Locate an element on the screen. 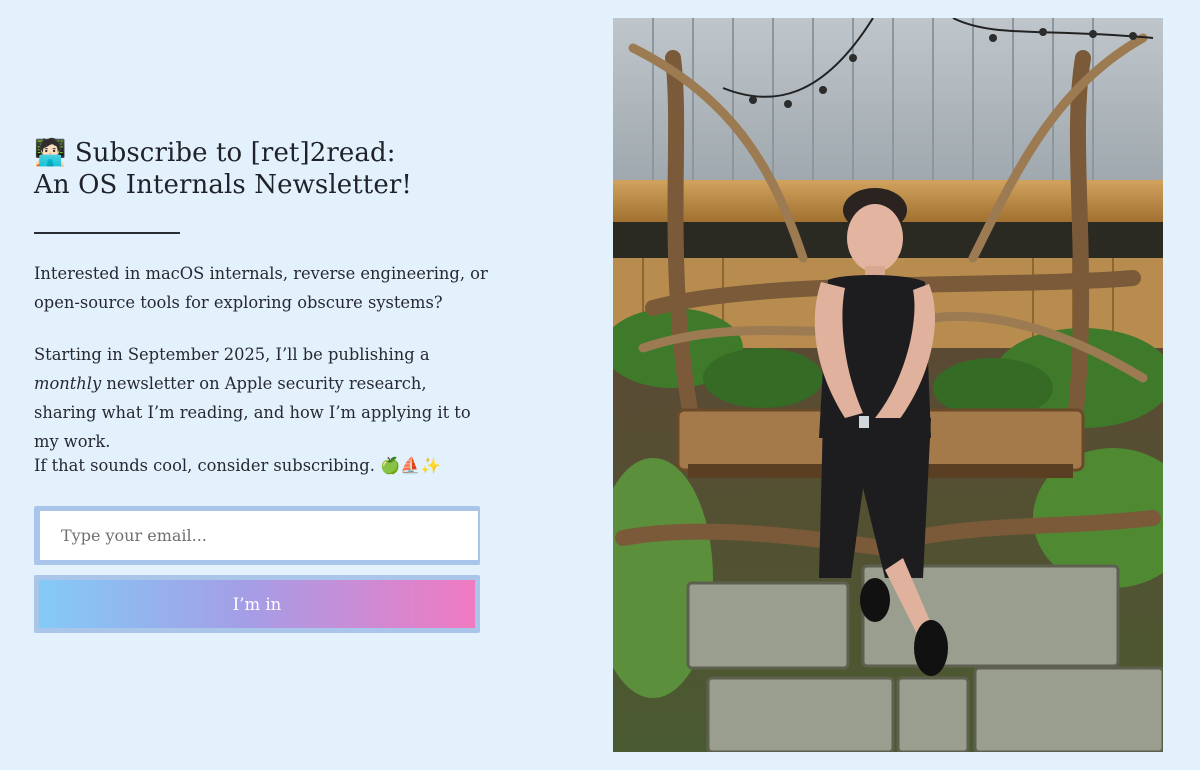 The height and width of the screenshot is (770, 1200). technologist-emoji-icon: 🧑🏻‍💻 is located at coordinates (50, 153).